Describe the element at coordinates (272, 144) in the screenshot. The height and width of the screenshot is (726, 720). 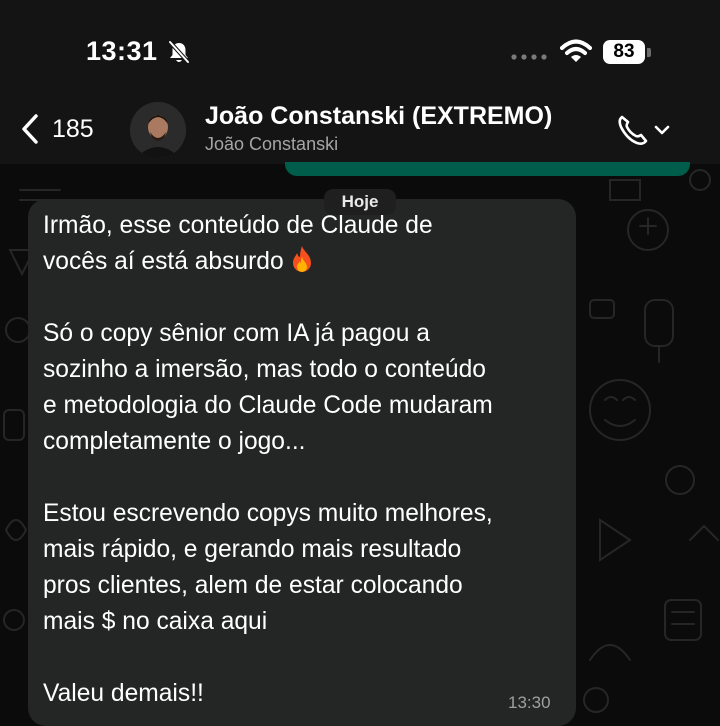
I see `contact-subtitle: João Constanski` at that location.